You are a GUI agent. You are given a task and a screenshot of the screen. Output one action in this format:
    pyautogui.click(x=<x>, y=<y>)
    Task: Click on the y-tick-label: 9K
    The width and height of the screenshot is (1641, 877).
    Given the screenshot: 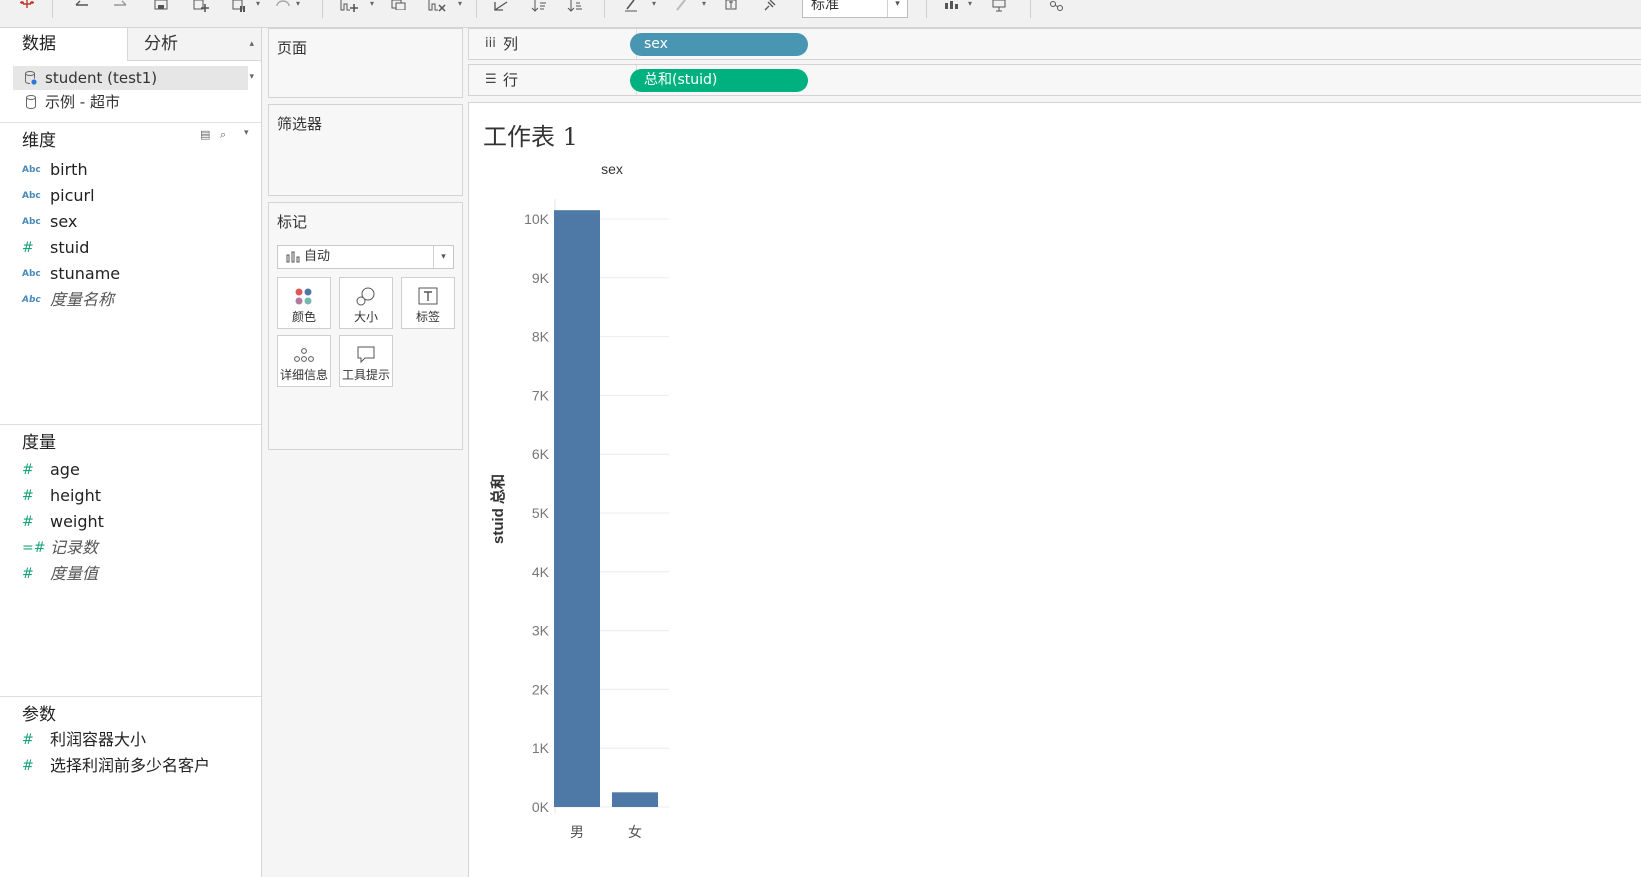 What is the action you would take?
    pyautogui.click(x=541, y=278)
    